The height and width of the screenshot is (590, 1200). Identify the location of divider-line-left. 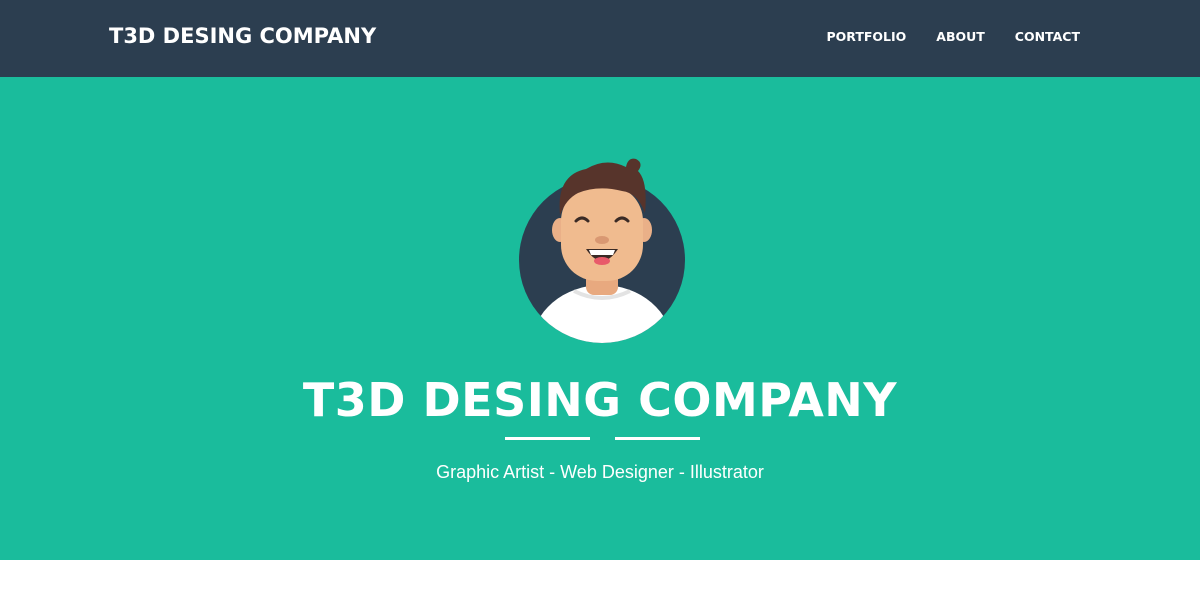
(547, 438).